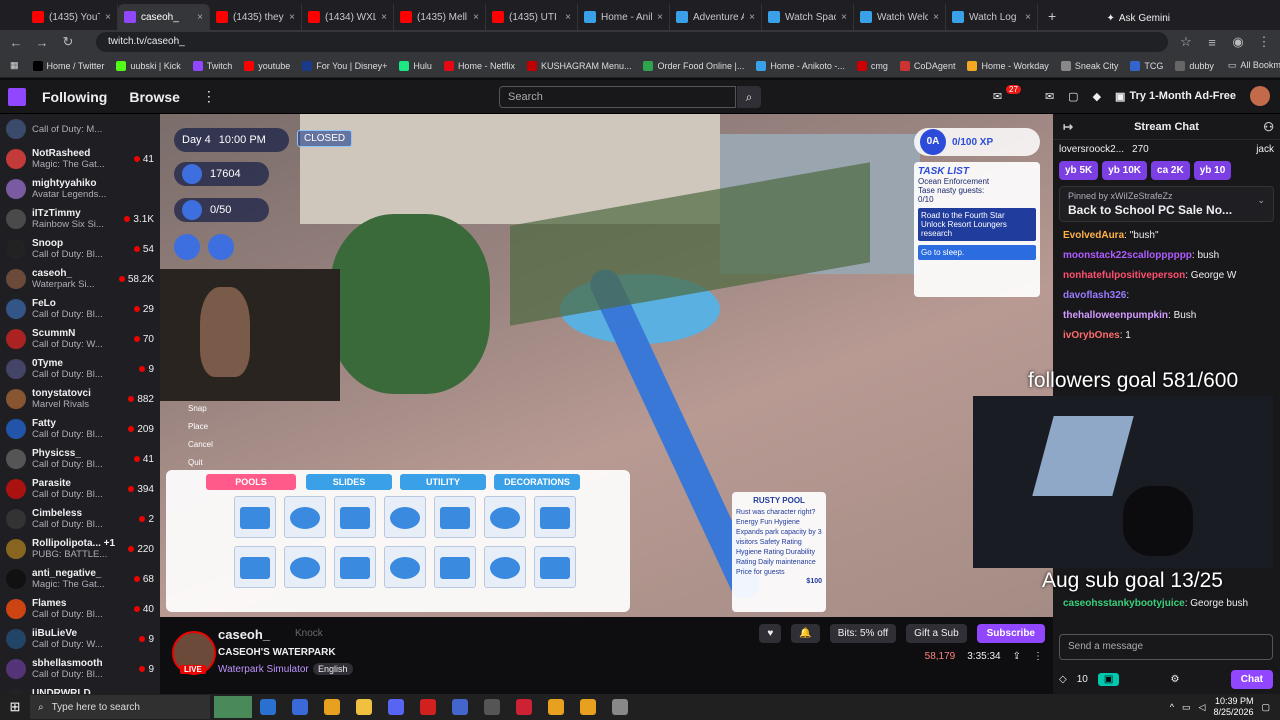 Image resolution: width=1280 pixels, height=720 pixels. What do you see at coordinates (309, 633) in the screenshot?
I see `knock-button: Knock` at bounding box center [309, 633].